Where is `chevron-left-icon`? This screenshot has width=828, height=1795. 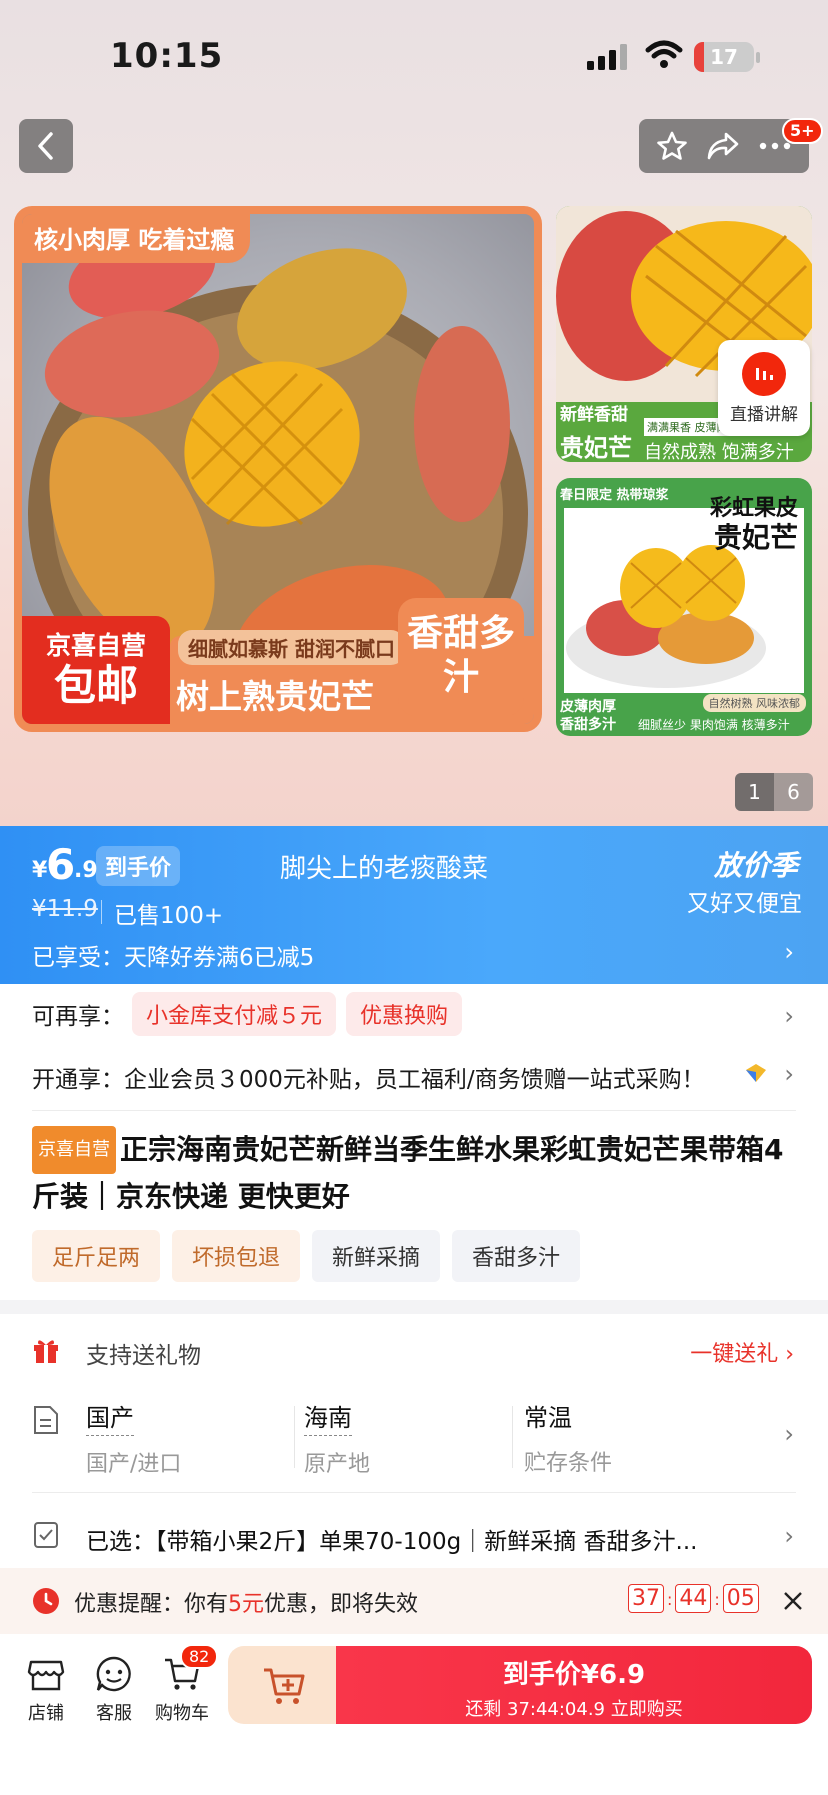 chevron-left-icon is located at coordinates (45, 146).